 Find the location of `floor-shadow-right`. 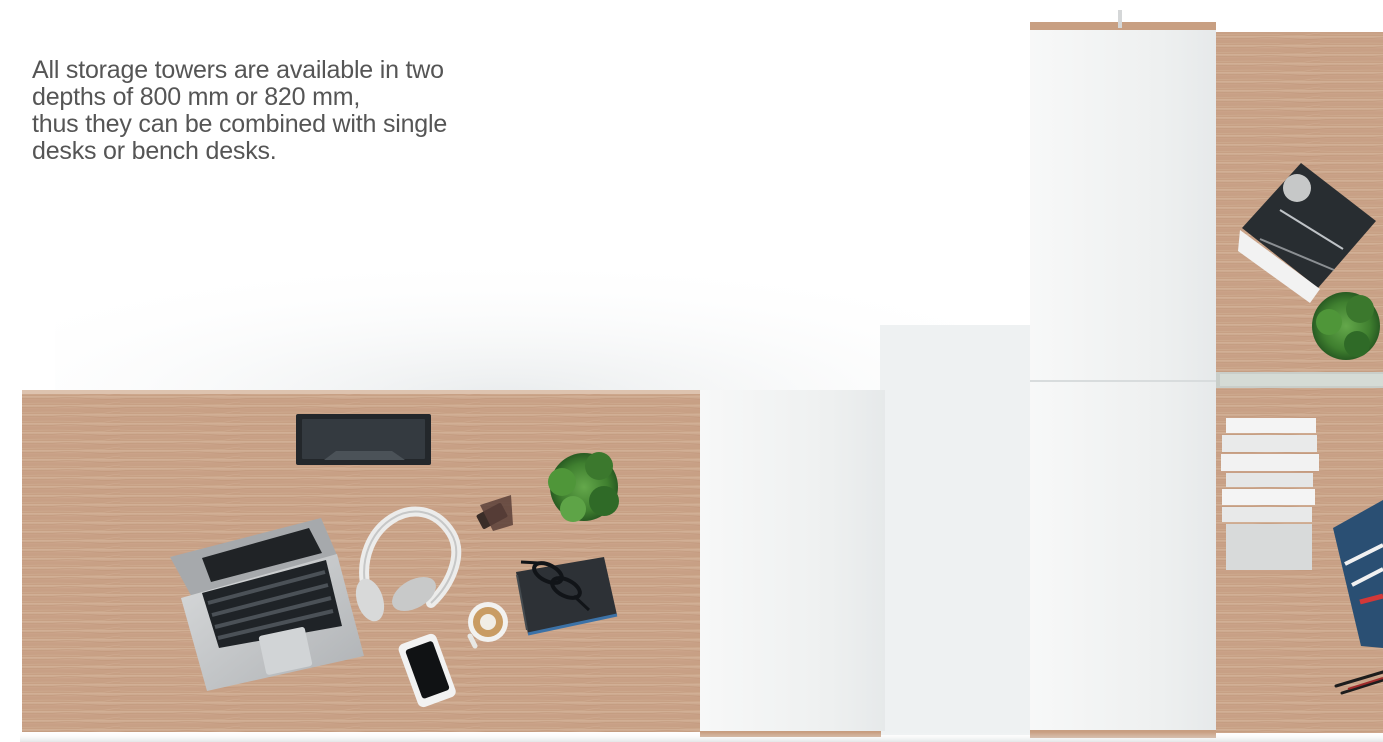

floor-shadow-right is located at coordinates (955, 530).